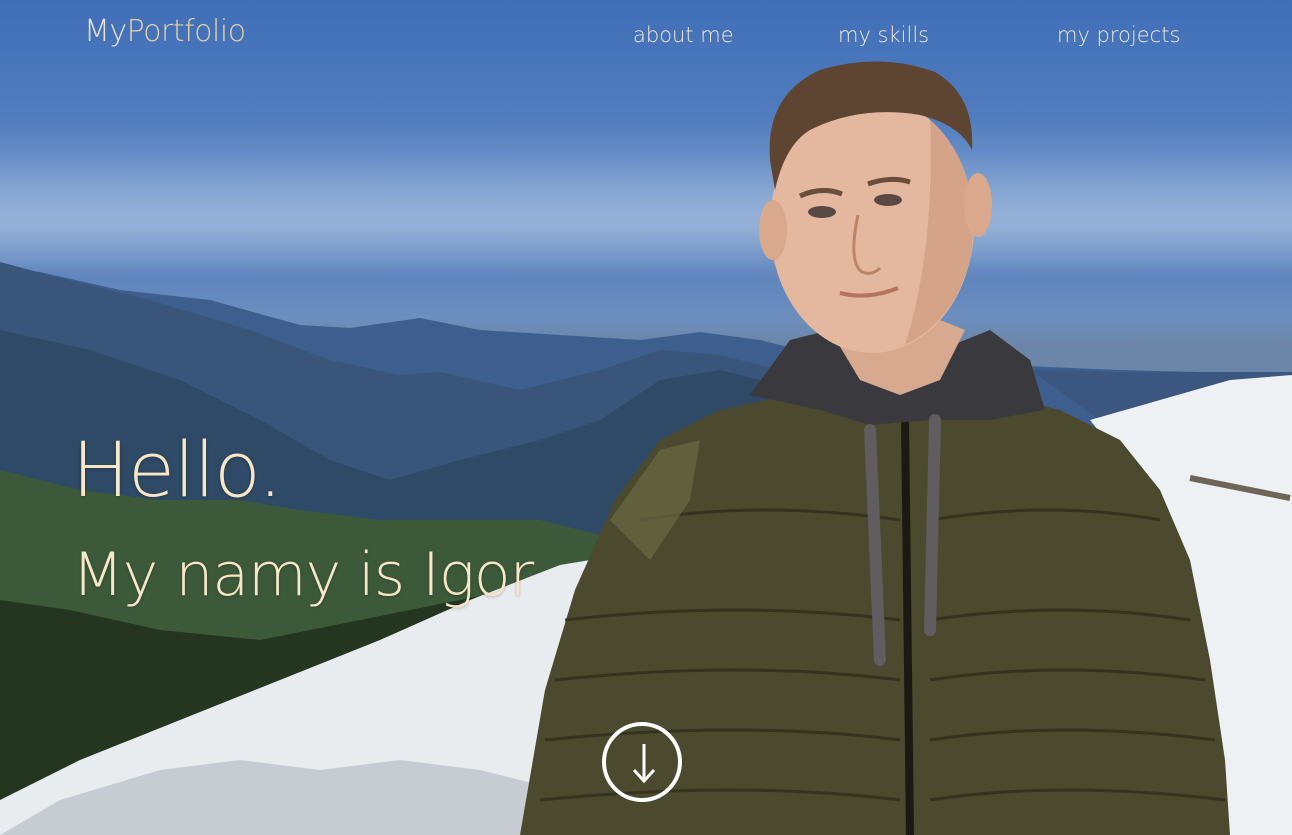 Image resolution: width=1292 pixels, height=835 pixels. Describe the element at coordinates (303, 575) in the screenshot. I see `hero-intro: My namy is Igor` at that location.